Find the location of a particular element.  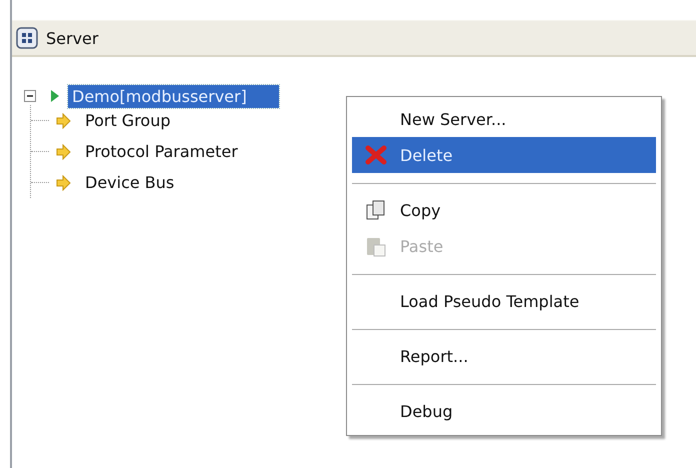

paste-icon is located at coordinates (376, 246).